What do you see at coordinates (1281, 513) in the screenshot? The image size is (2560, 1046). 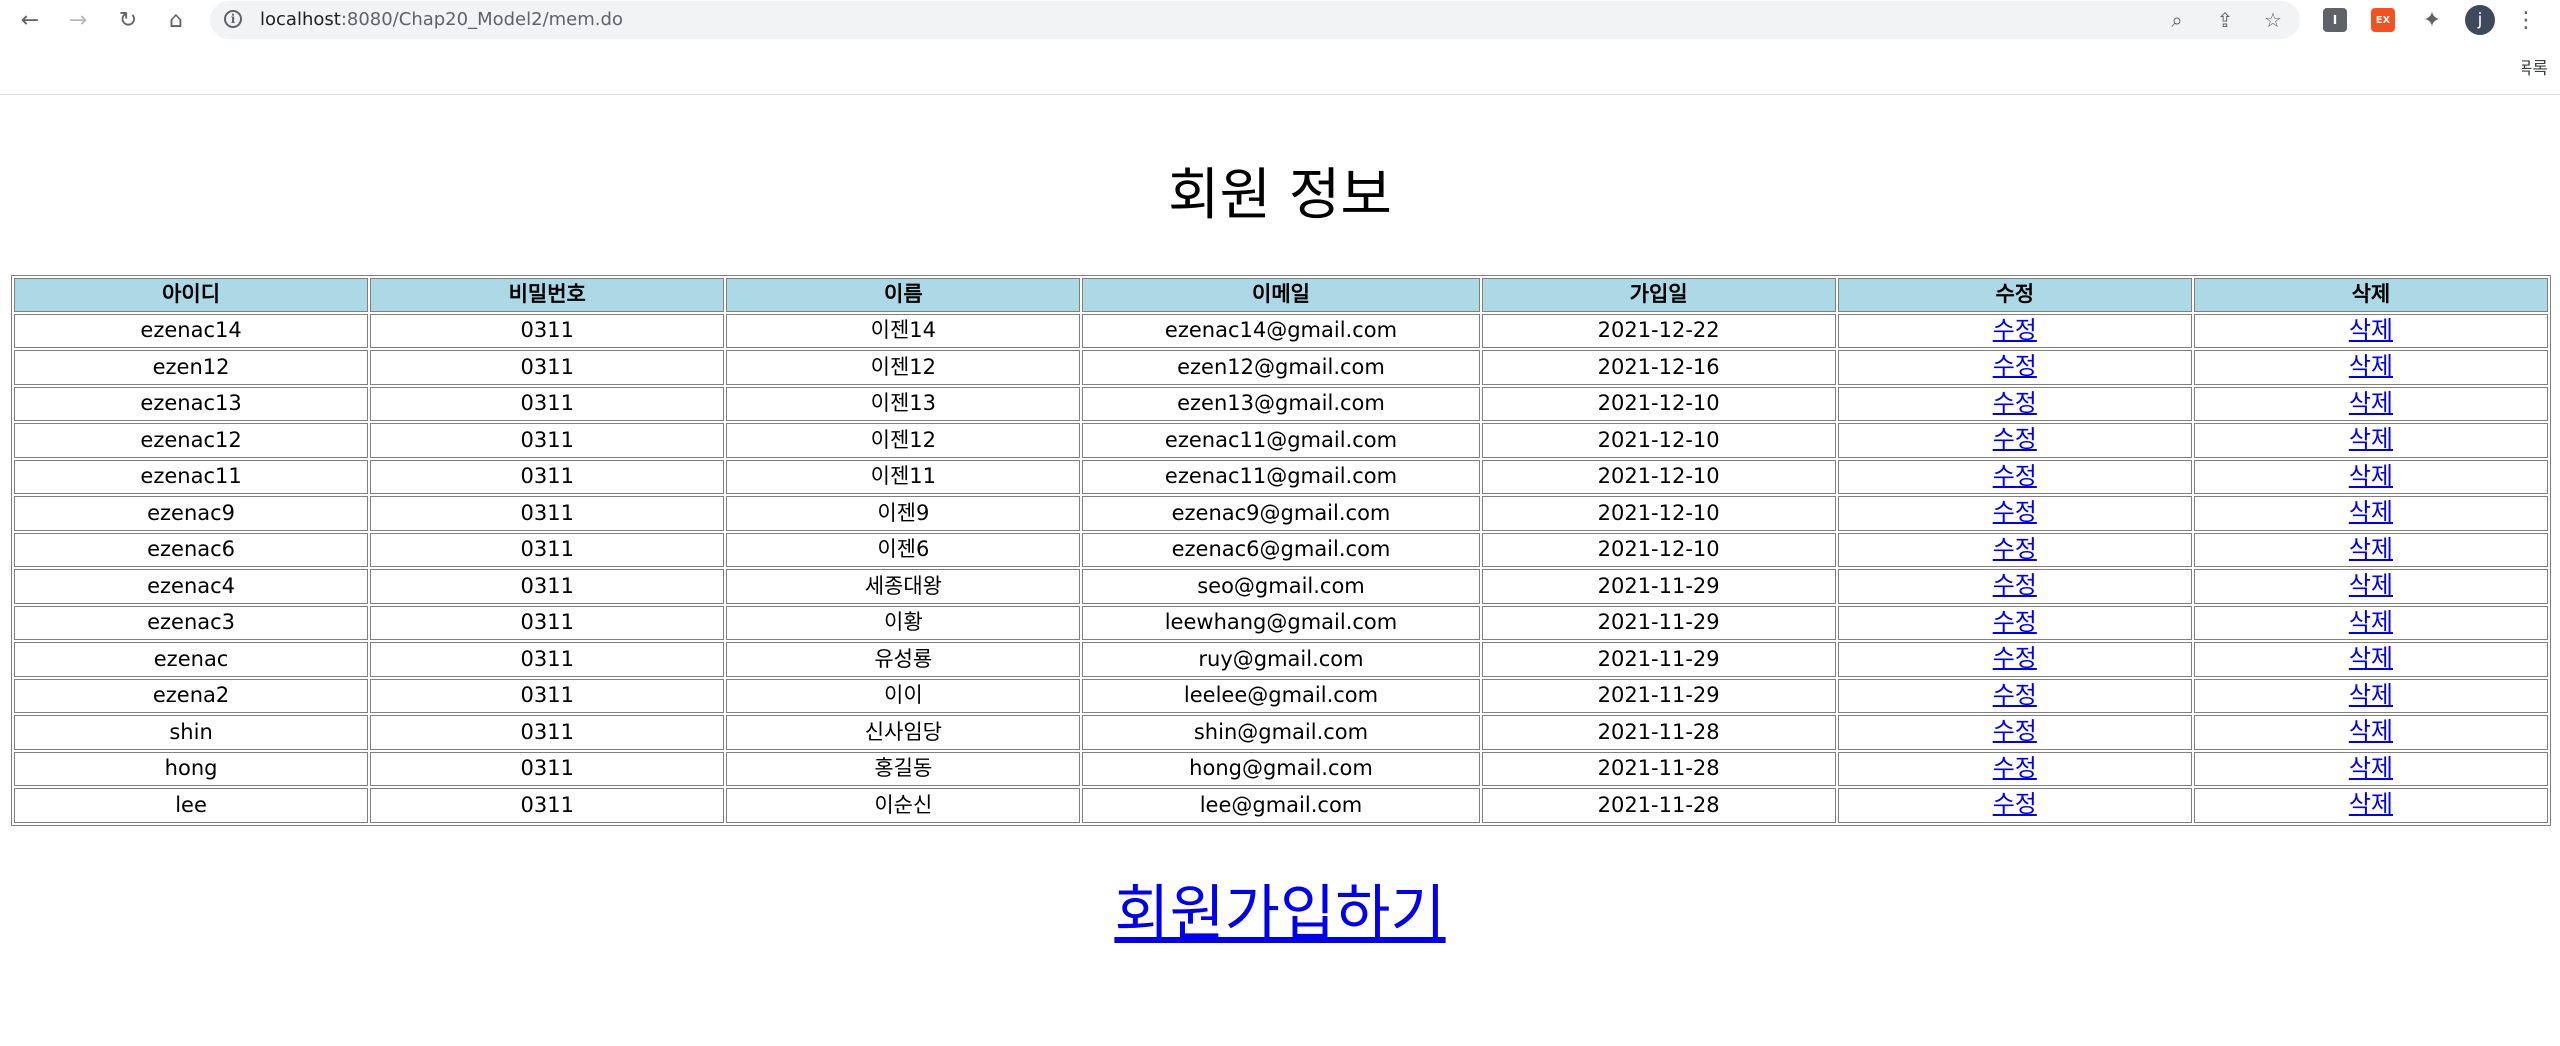 I see `cell-email: ezenac9@gmail.com` at bounding box center [1281, 513].